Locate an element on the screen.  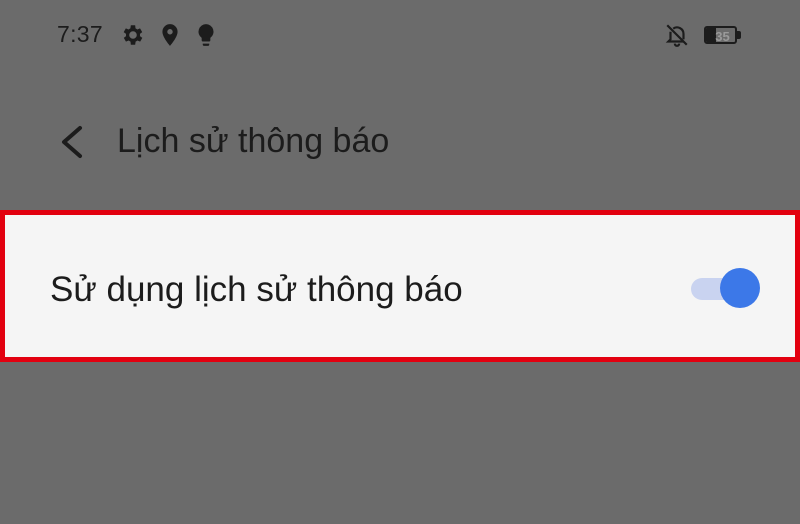
battery-body: 35 is located at coordinates (720, 35).